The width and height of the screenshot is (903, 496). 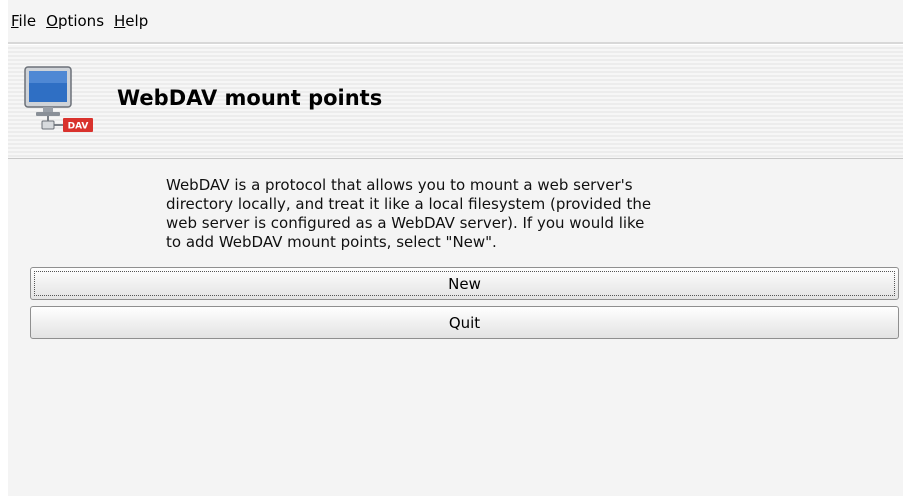 What do you see at coordinates (15, 21) in the screenshot?
I see `menu-file-mnemonic: F` at bounding box center [15, 21].